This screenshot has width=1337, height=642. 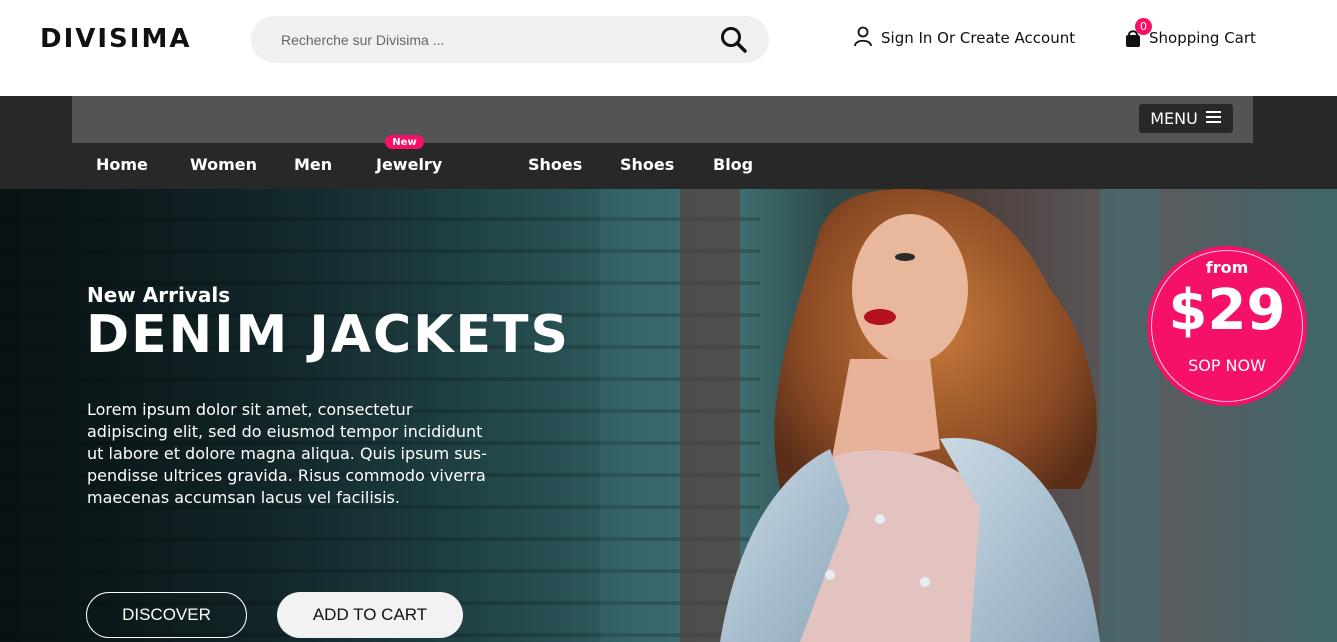 What do you see at coordinates (223, 164) in the screenshot?
I see `nav-item-women: Women` at bounding box center [223, 164].